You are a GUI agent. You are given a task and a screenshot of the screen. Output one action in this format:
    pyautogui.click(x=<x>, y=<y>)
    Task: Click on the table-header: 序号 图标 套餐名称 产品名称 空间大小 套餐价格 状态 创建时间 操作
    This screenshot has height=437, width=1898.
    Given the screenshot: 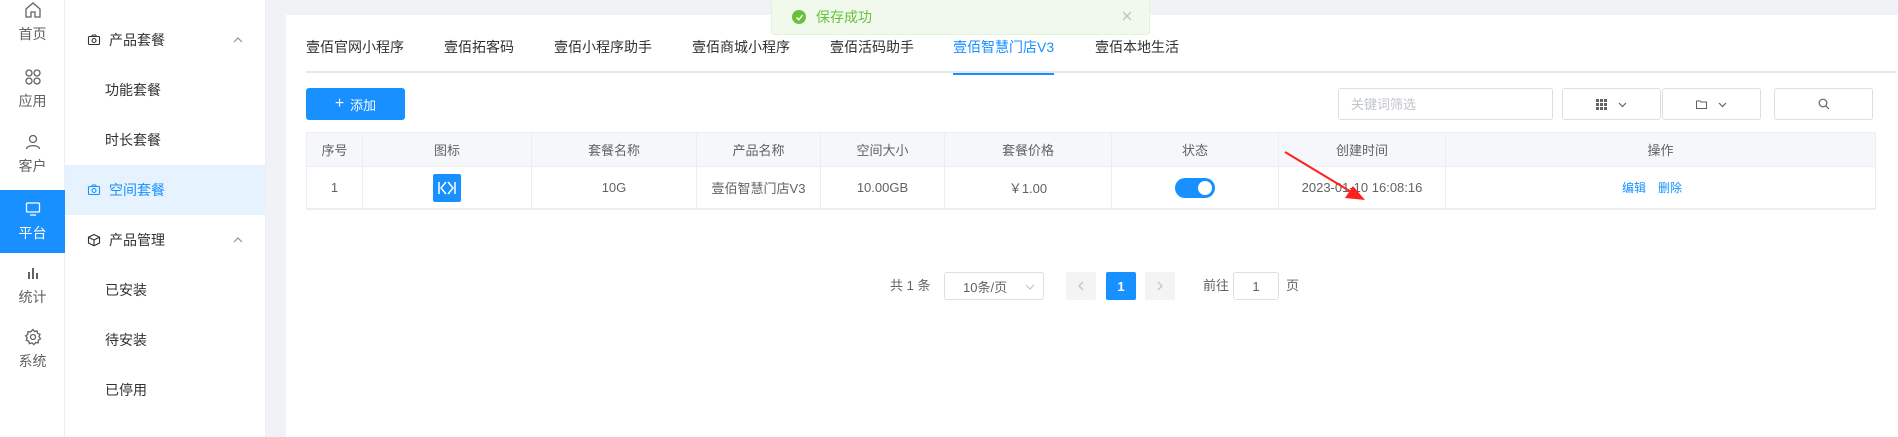 What is the action you would take?
    pyautogui.click(x=1091, y=150)
    